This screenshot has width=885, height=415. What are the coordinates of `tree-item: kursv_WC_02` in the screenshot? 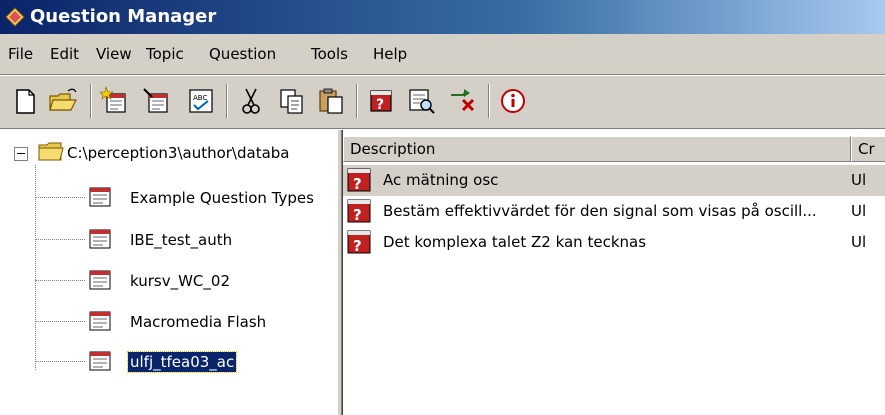 It's located at (168, 280).